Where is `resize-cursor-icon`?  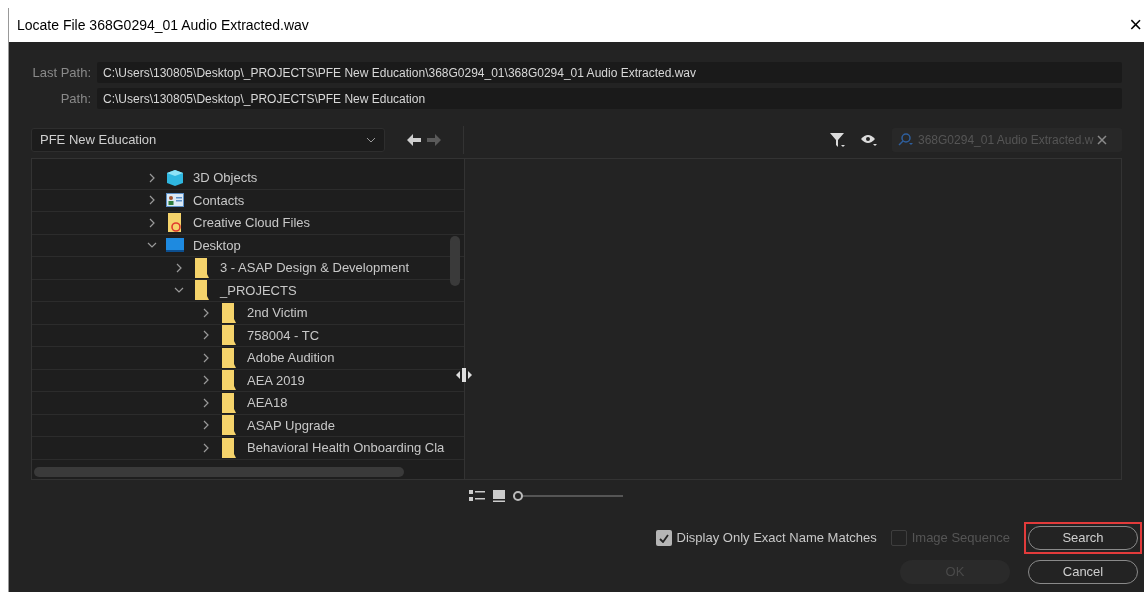
resize-cursor-icon is located at coordinates (464, 375).